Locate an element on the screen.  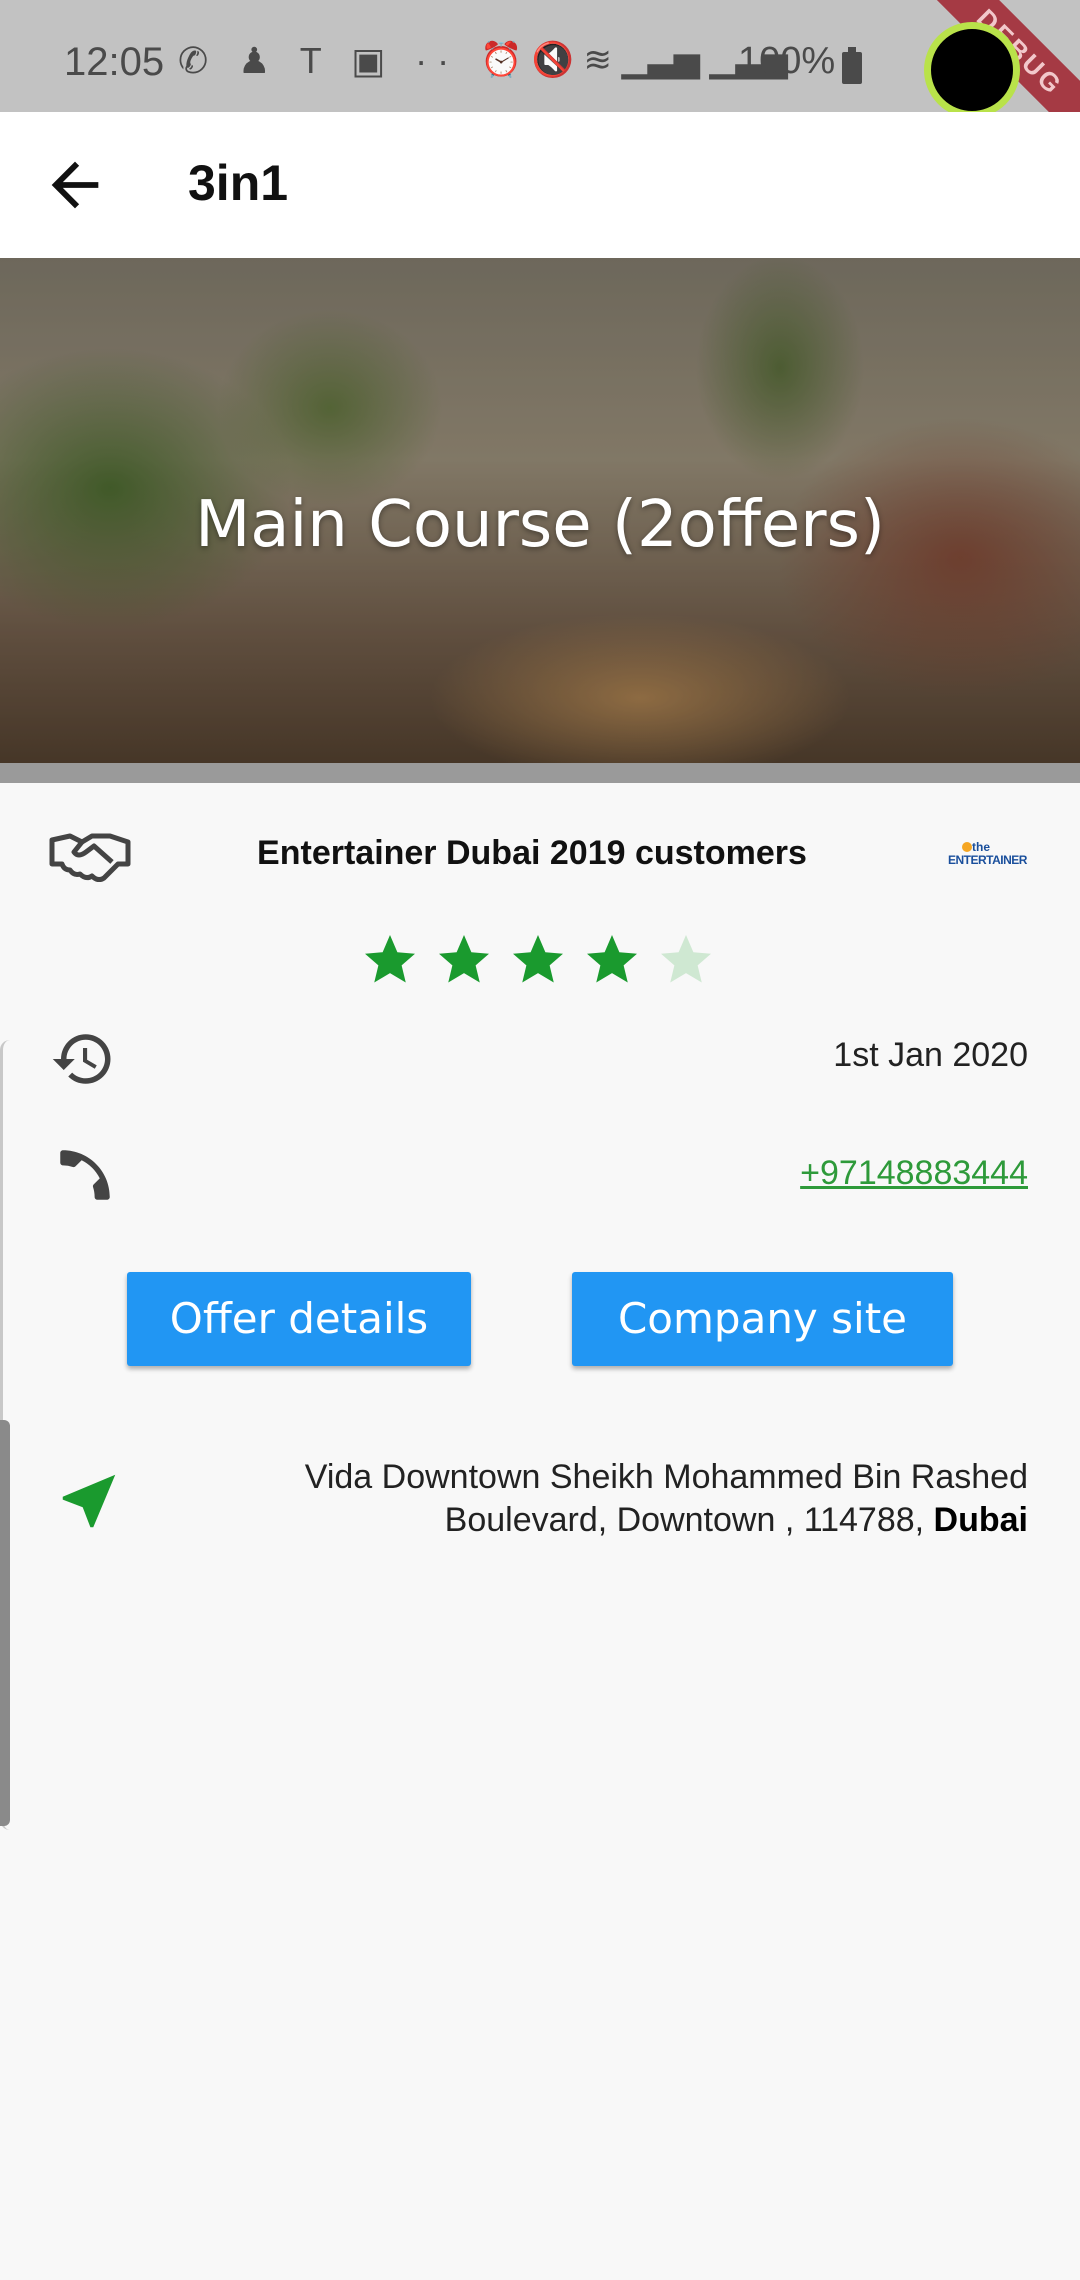
logo-main-text: ENTERTAINER is located at coordinates (987, 860).